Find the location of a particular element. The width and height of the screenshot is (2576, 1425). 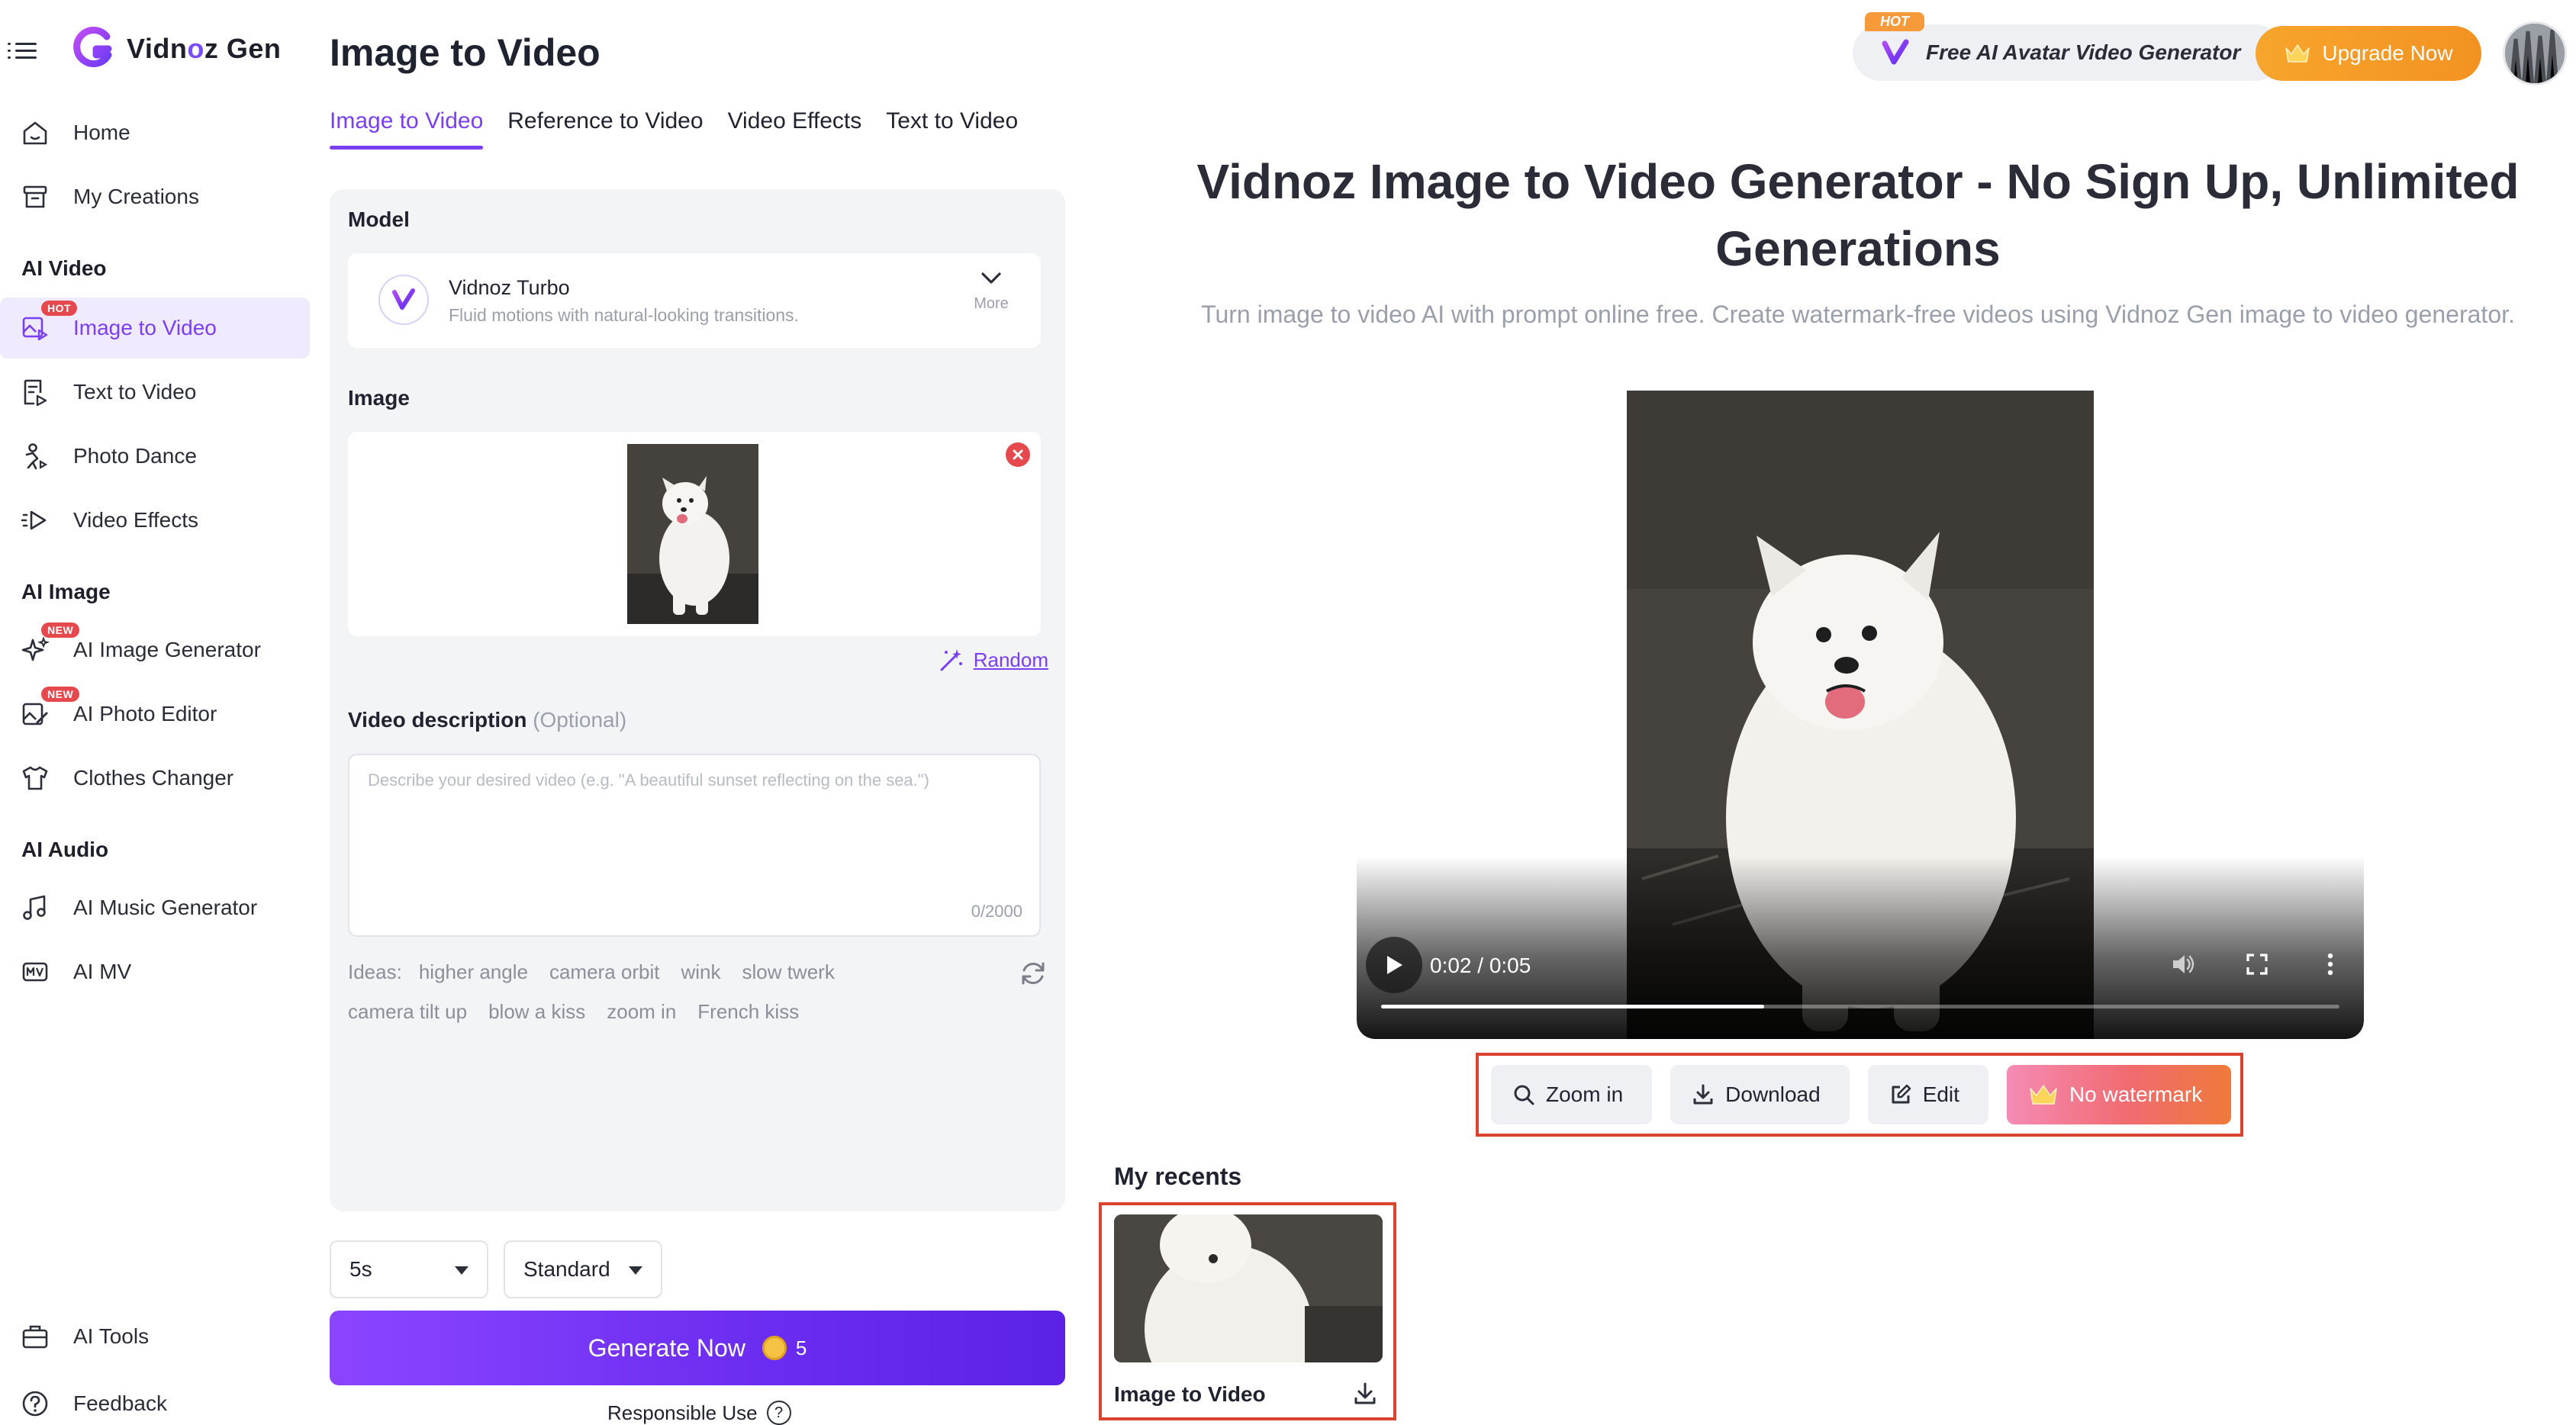

sidebar-item-label: My Creations is located at coordinates (136, 196).